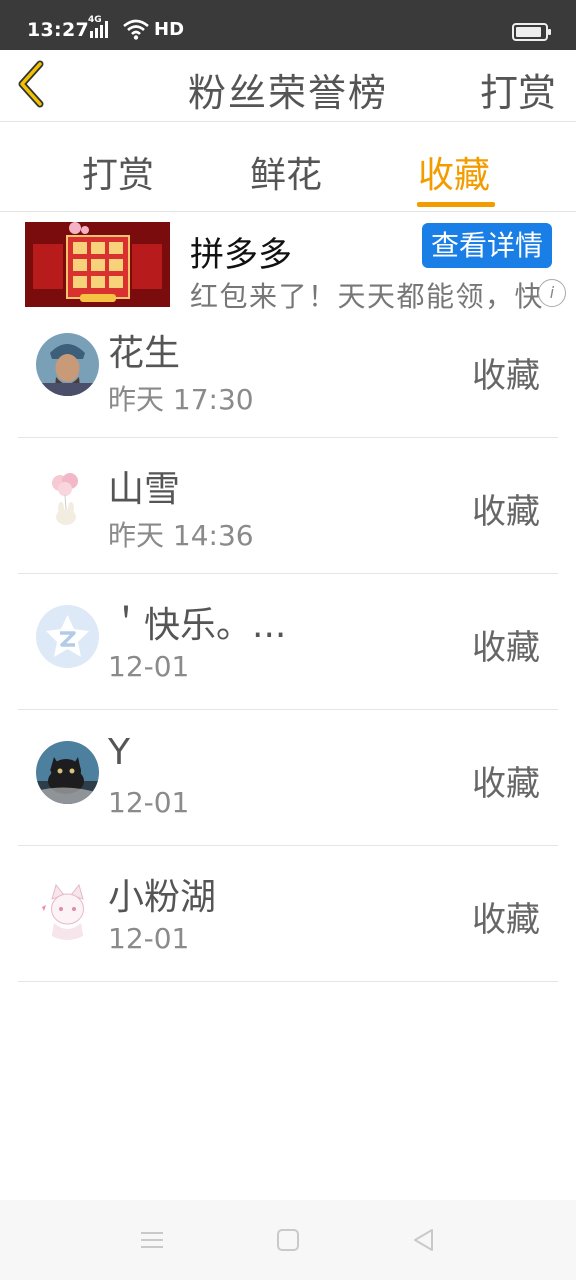 The image size is (576, 1280). Describe the element at coordinates (144, 353) in the screenshot. I see `fan-name: 花生` at that location.